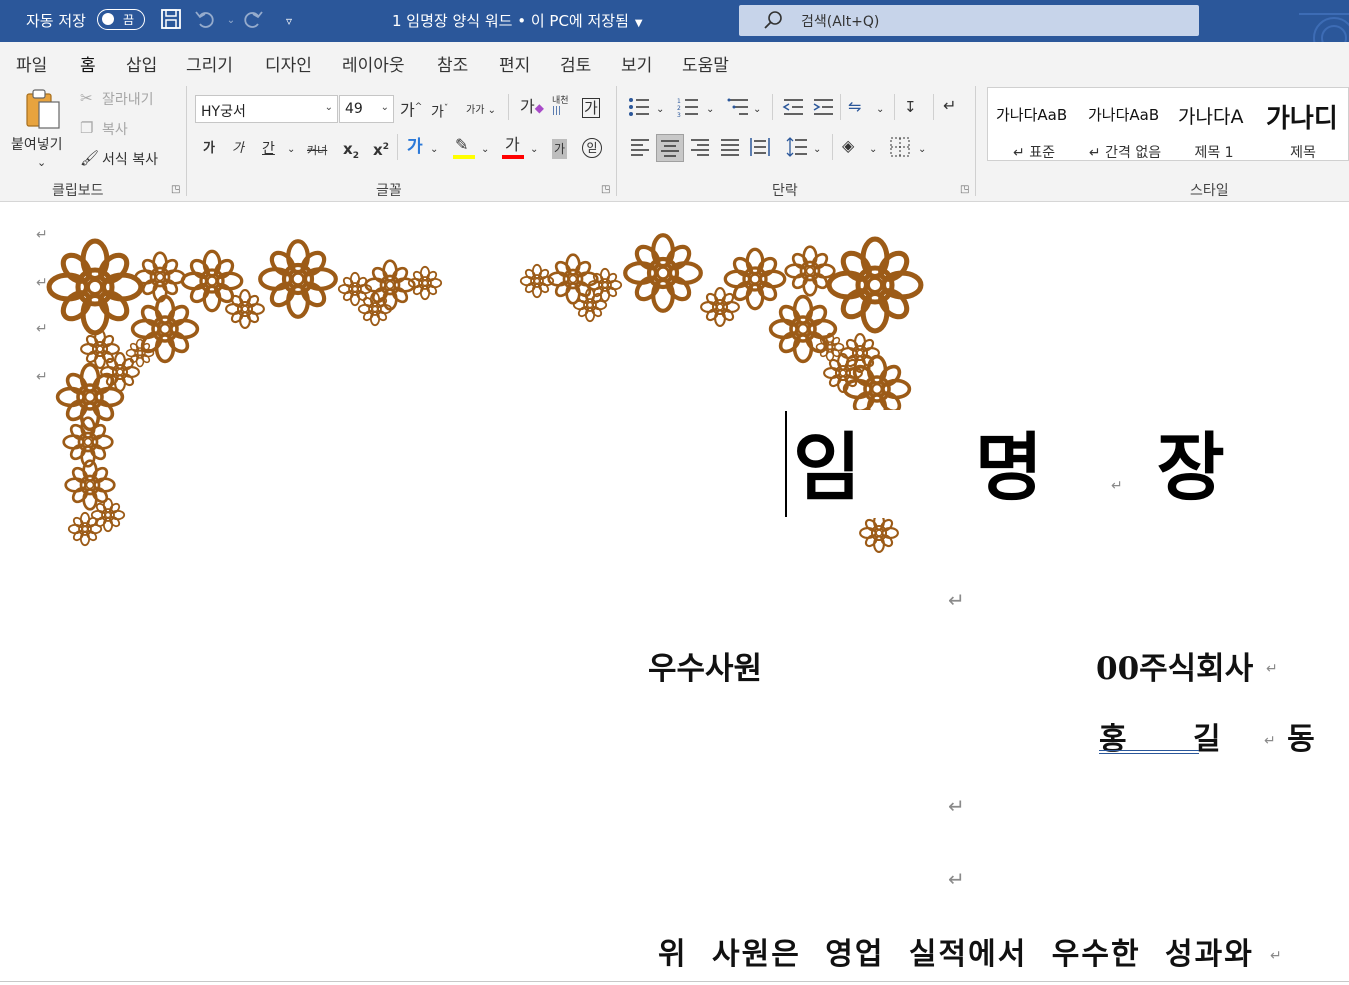  Describe the element at coordinates (485, 150) in the screenshot. I see `highlight-dropdown-icon: ⌄` at that location.